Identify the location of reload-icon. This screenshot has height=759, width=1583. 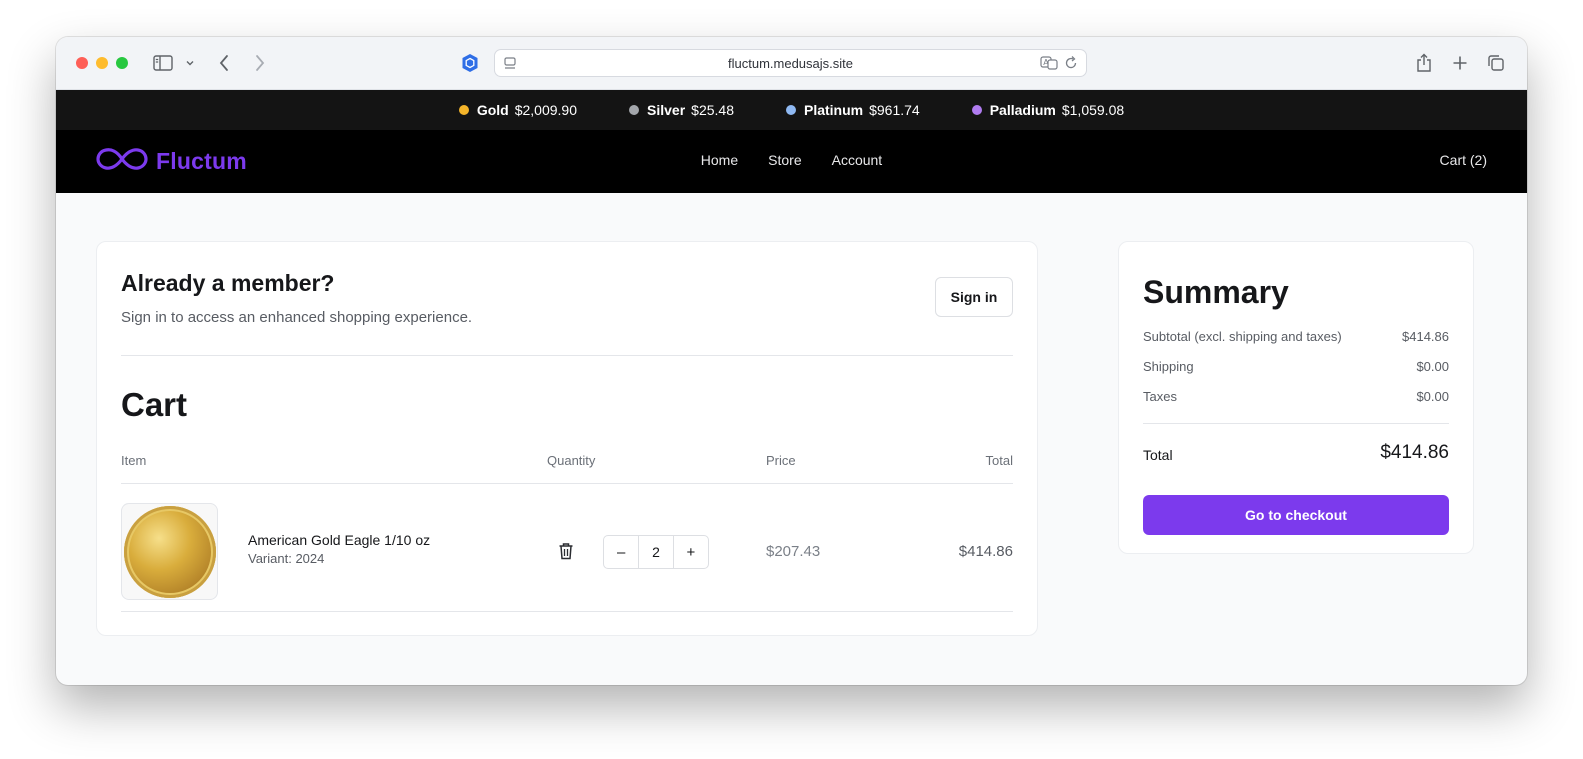
(1071, 65).